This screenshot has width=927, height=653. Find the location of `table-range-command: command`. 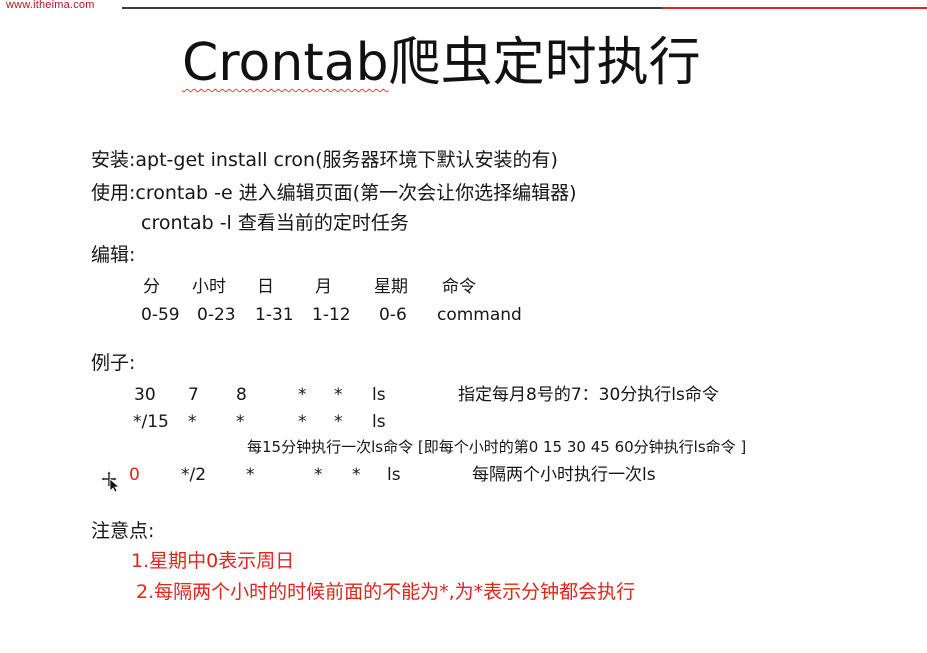

table-range-command: command is located at coordinates (479, 315).